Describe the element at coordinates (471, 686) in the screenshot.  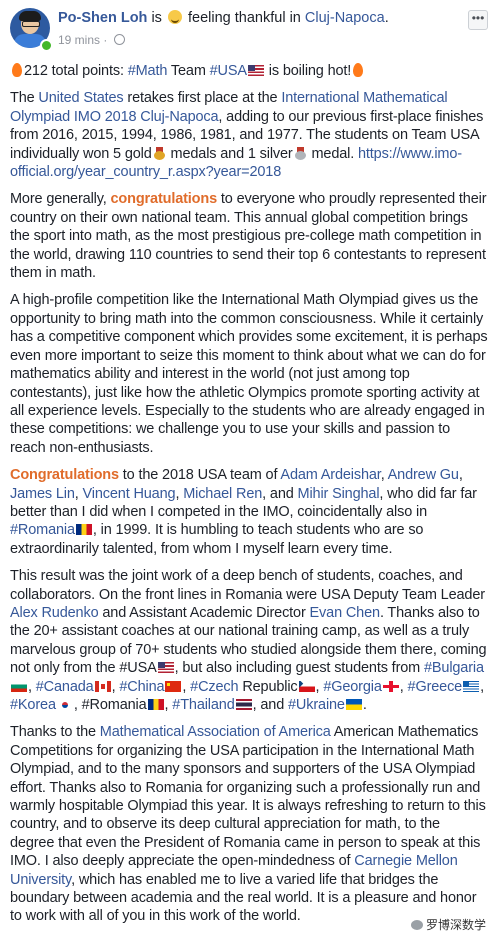
I see `greece-flag-icon` at that location.